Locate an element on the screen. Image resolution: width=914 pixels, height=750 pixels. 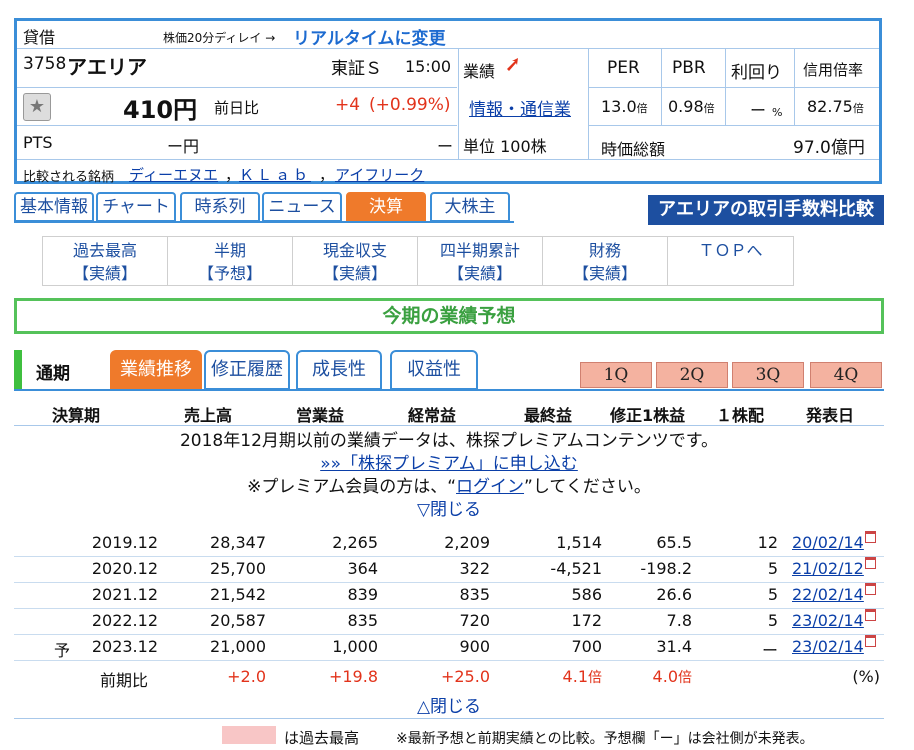
cell-op: 364 is located at coordinates (362, 568).